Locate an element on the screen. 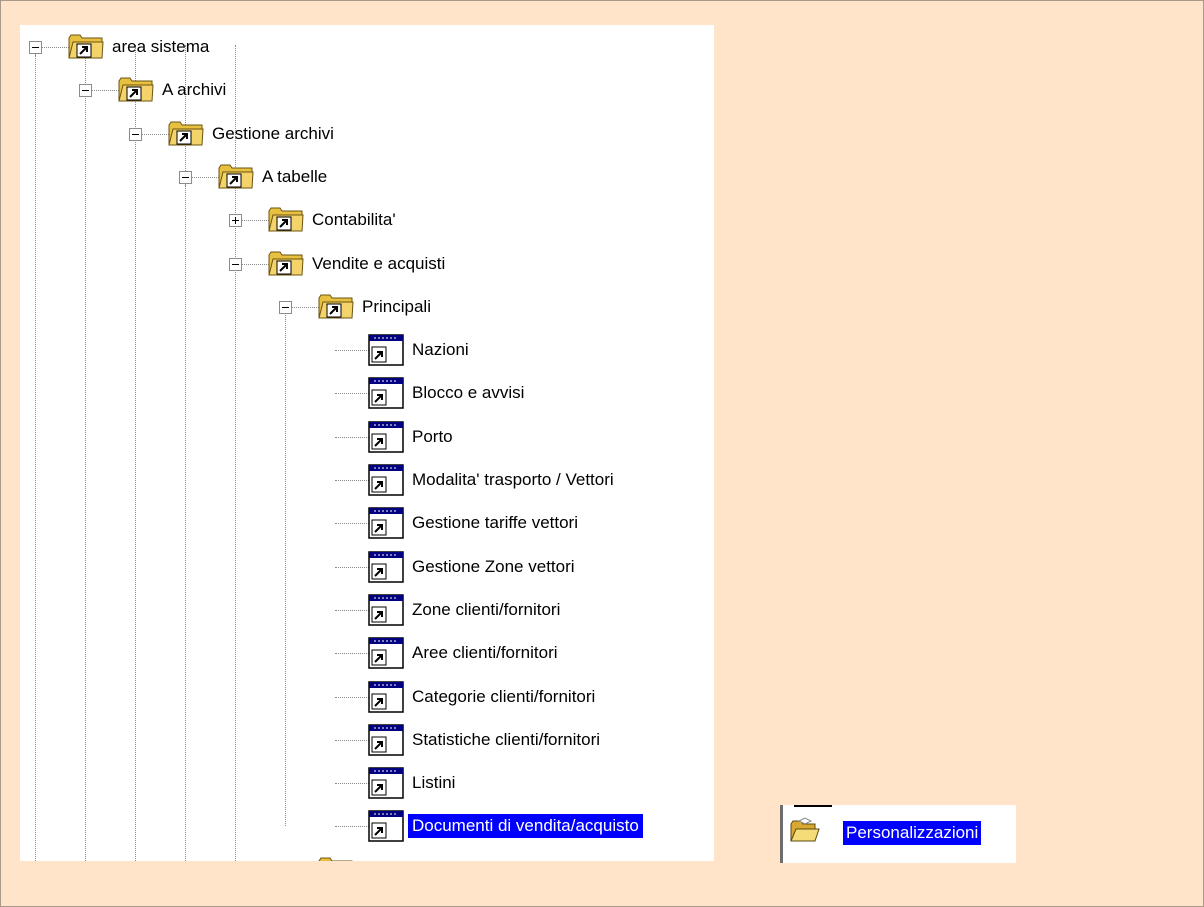 The width and height of the screenshot is (1204, 907). tree-item-area-sistema: area sistema is located at coordinates (160, 47).